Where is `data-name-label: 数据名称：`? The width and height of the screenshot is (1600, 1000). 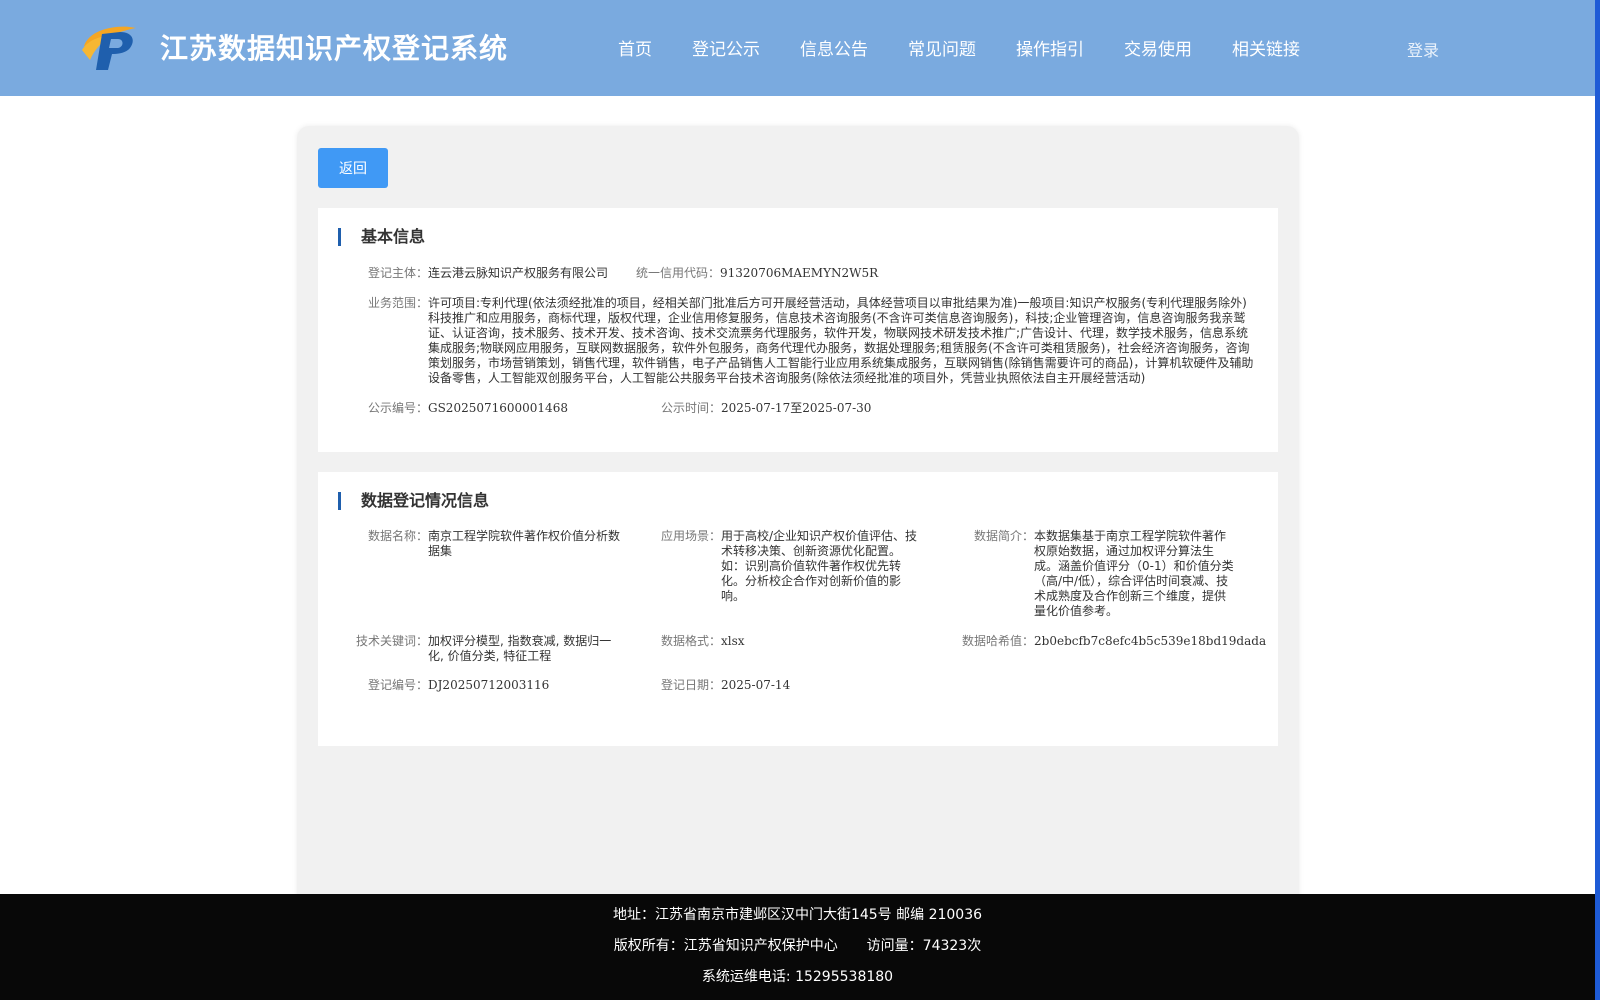 data-name-label: 数据名称： is located at coordinates (397, 536).